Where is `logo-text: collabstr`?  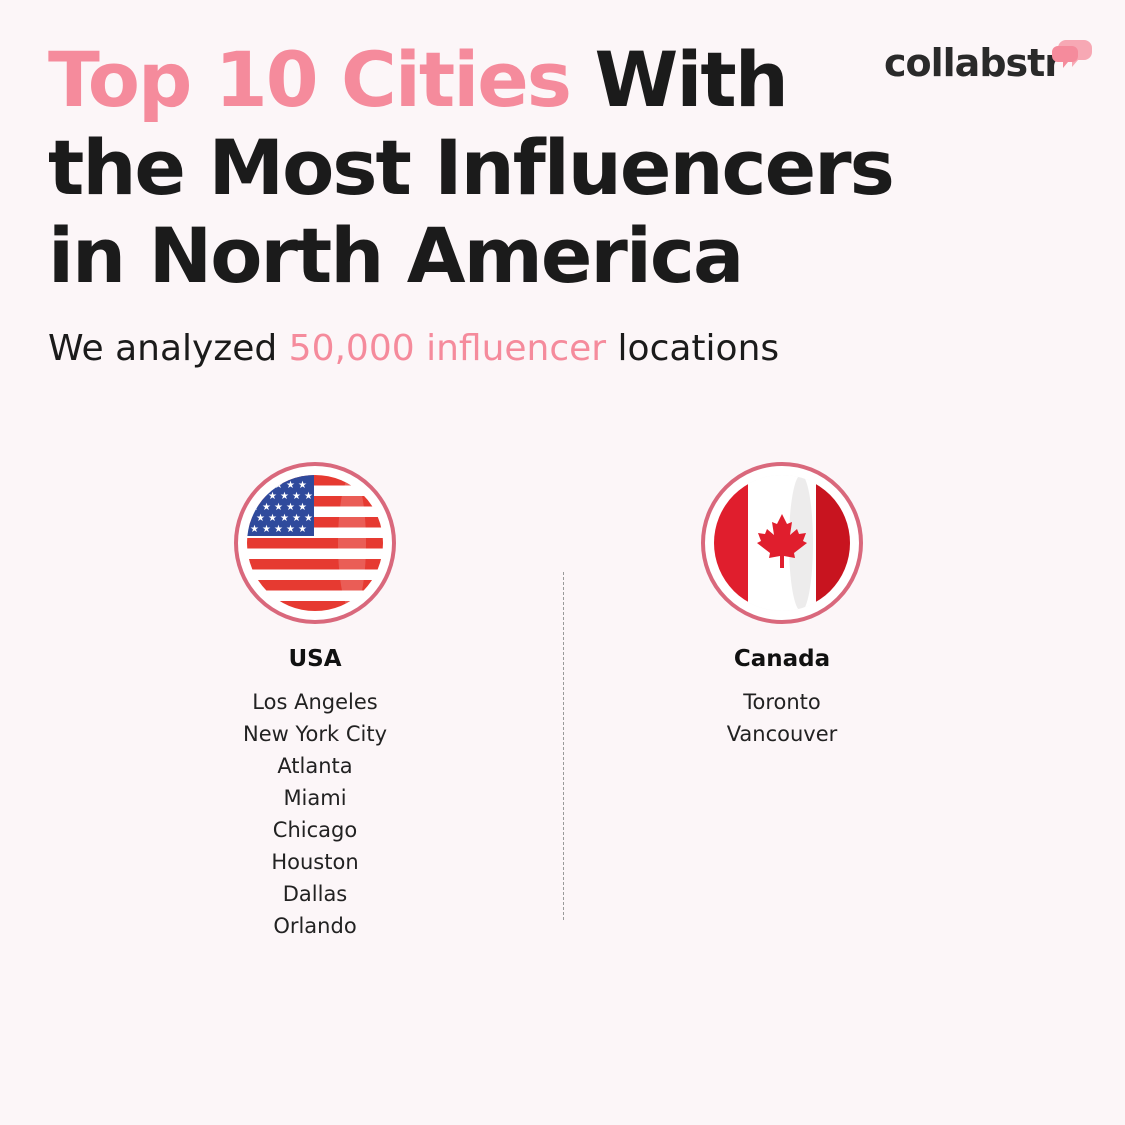
logo-text: collabstr is located at coordinates (973, 63).